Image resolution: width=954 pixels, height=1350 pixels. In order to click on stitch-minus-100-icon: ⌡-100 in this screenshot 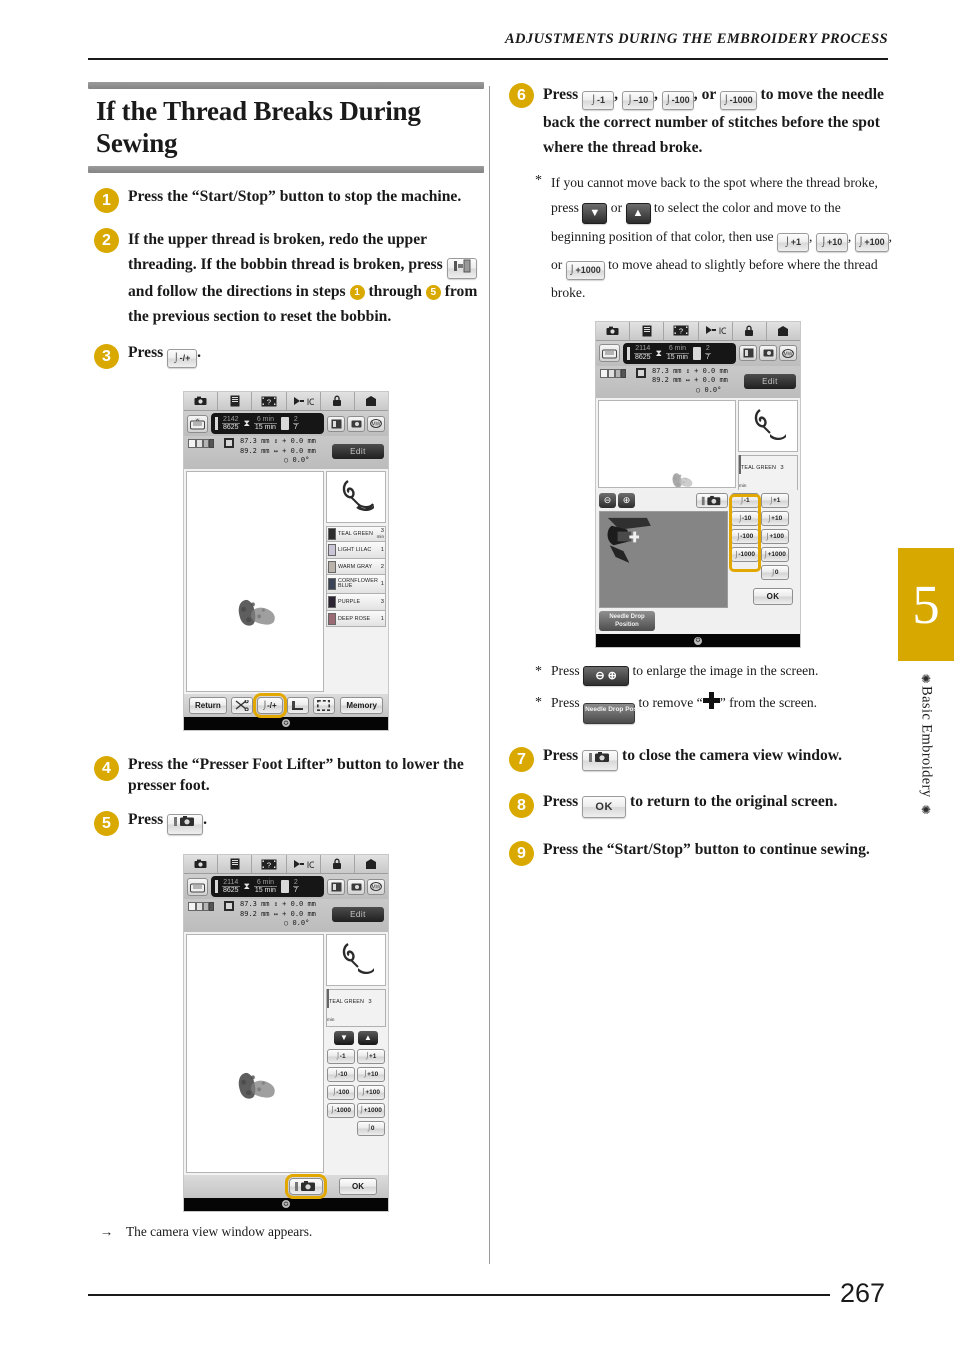, I will do `click(677, 100)`.